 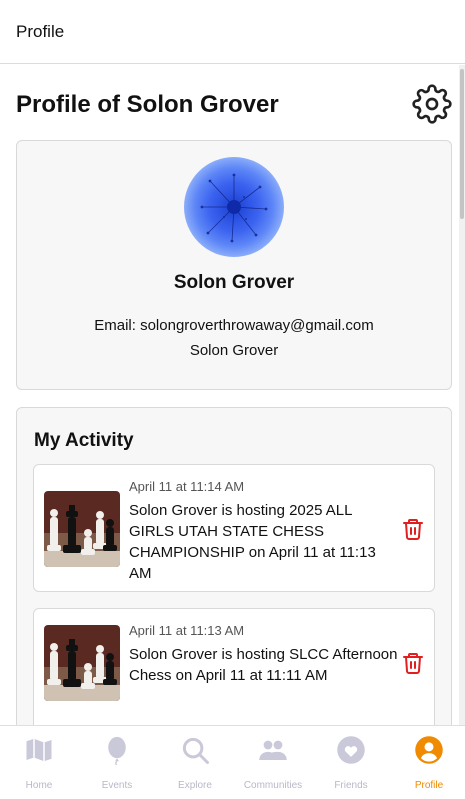 What do you see at coordinates (39, 750) in the screenshot?
I see `map-icon` at bounding box center [39, 750].